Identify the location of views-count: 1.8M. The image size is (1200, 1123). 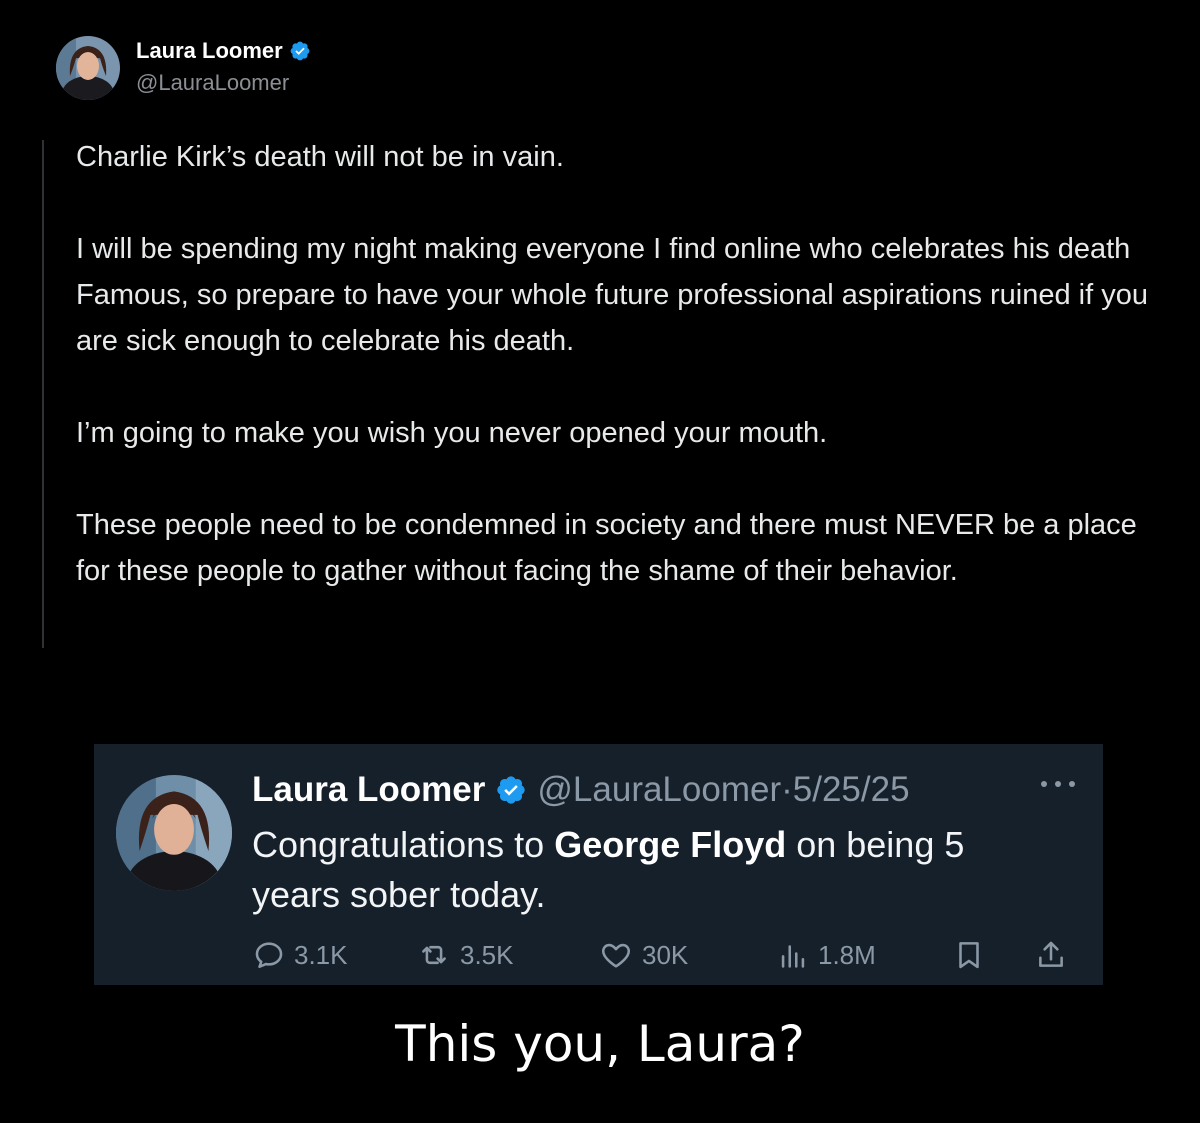
(847, 954).